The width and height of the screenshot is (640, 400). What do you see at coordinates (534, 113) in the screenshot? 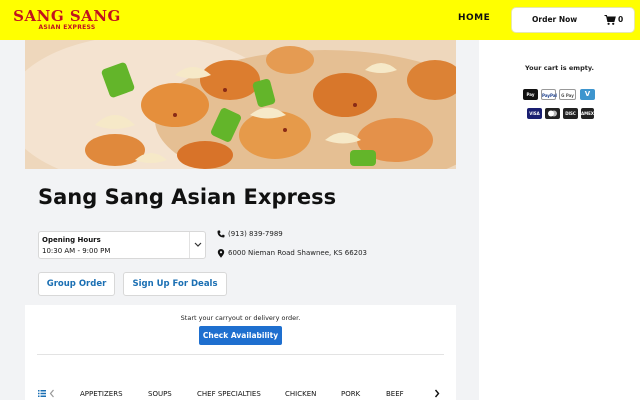
I see `visa-icon: VISA` at bounding box center [534, 113].